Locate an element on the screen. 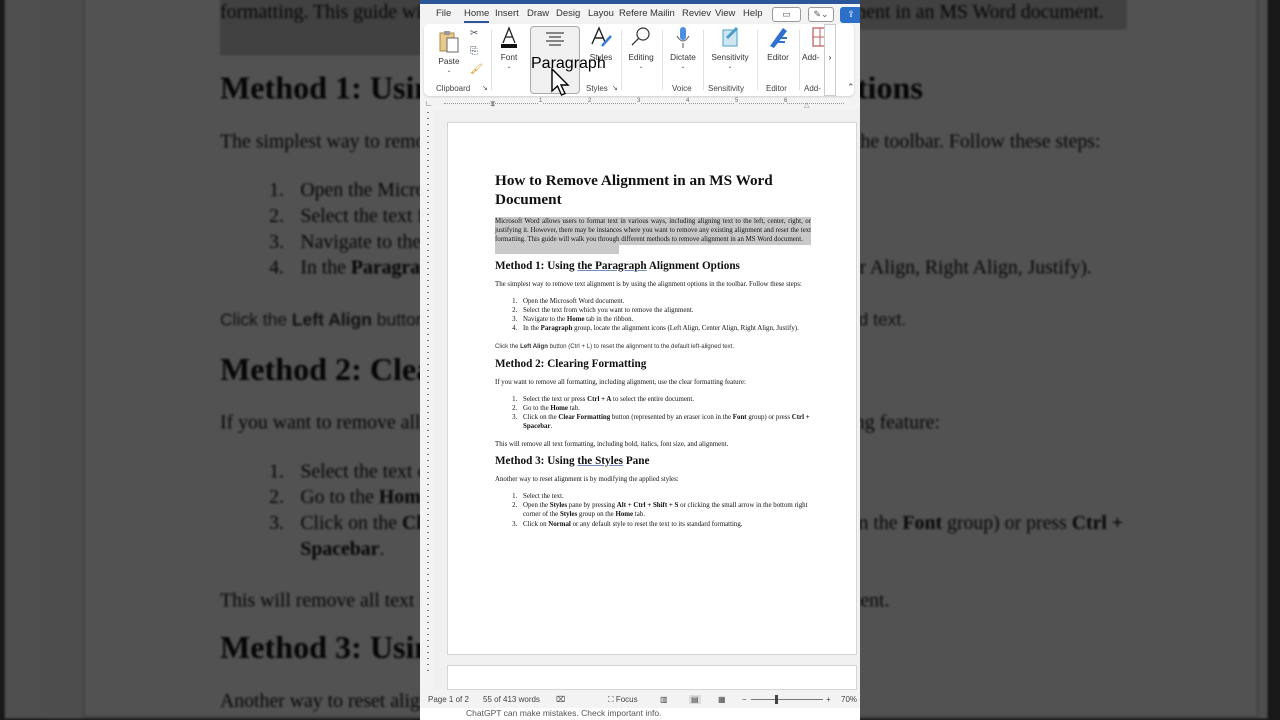 This screenshot has width=1280, height=720. editing-button: Editing ⌄ is located at coordinates (641, 60).